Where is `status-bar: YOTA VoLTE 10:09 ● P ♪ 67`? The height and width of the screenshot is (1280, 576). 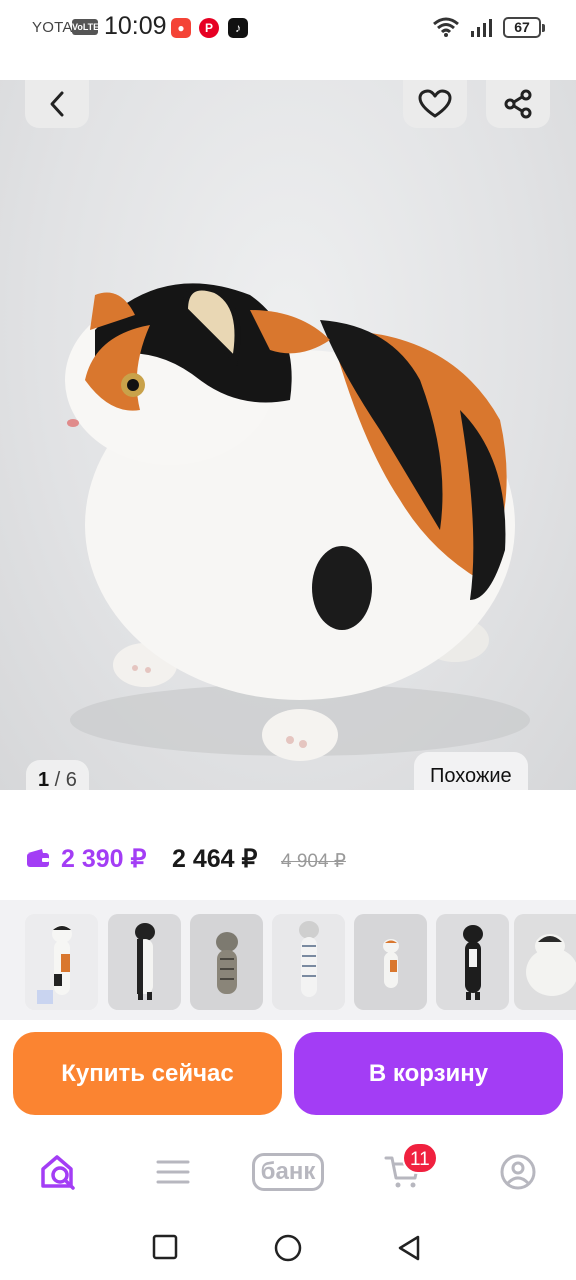 status-bar: YOTA VoLTE 10:09 ● P ♪ 67 is located at coordinates (288, 28).